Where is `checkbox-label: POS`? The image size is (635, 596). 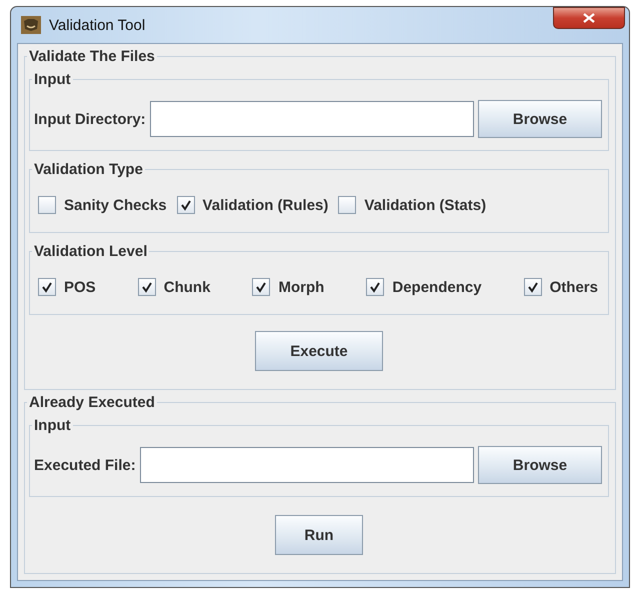 checkbox-label: POS is located at coordinates (80, 287).